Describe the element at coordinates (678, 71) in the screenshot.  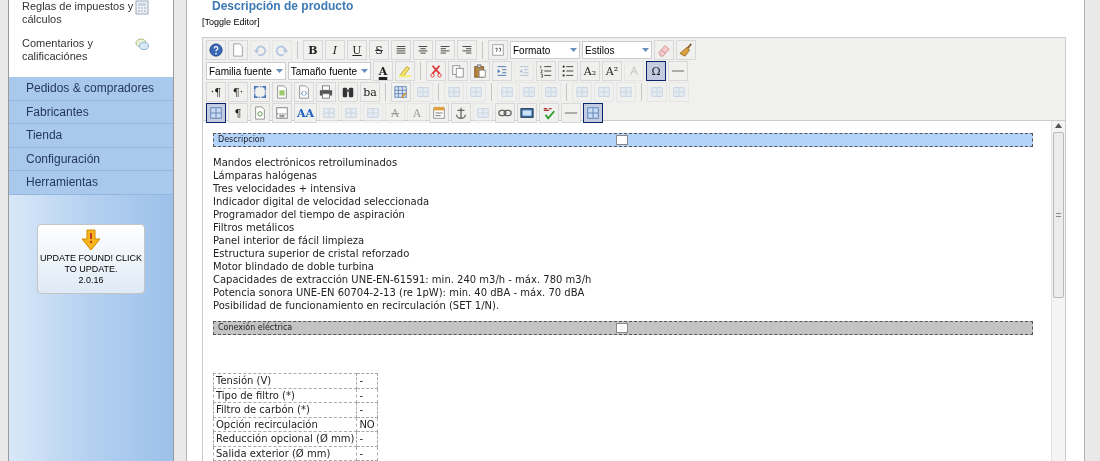
I see `horizontal-line-button` at that location.